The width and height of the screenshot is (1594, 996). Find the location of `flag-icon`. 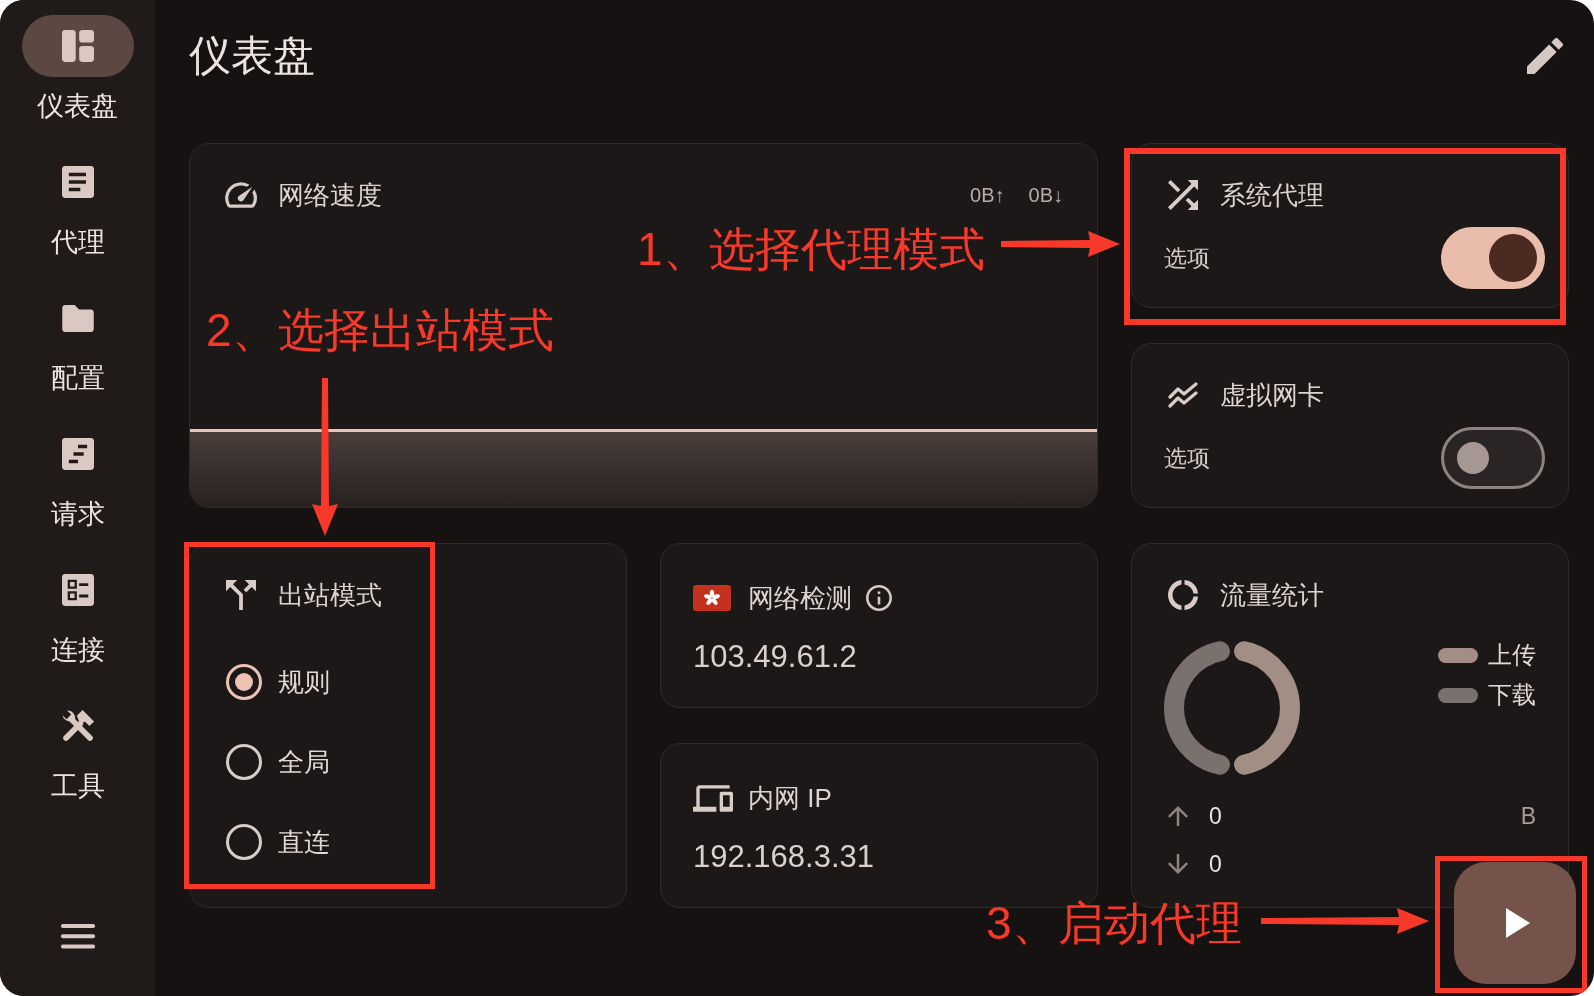

flag-icon is located at coordinates (712, 598).